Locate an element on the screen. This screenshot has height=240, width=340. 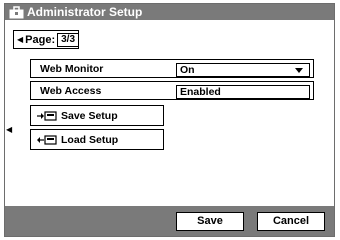
toolbox-icon is located at coordinates (16, 11).